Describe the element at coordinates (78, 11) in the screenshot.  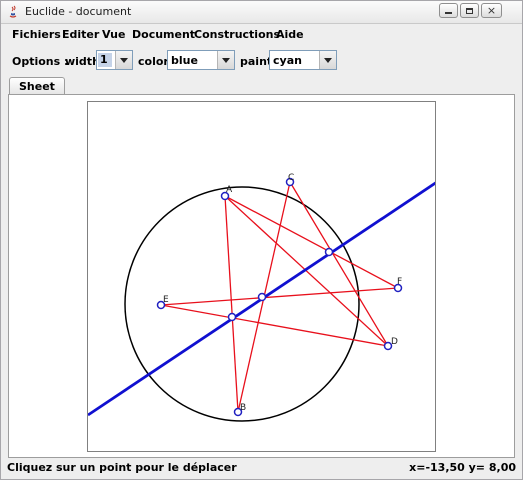
I see `window-title: Euclide - document` at that location.